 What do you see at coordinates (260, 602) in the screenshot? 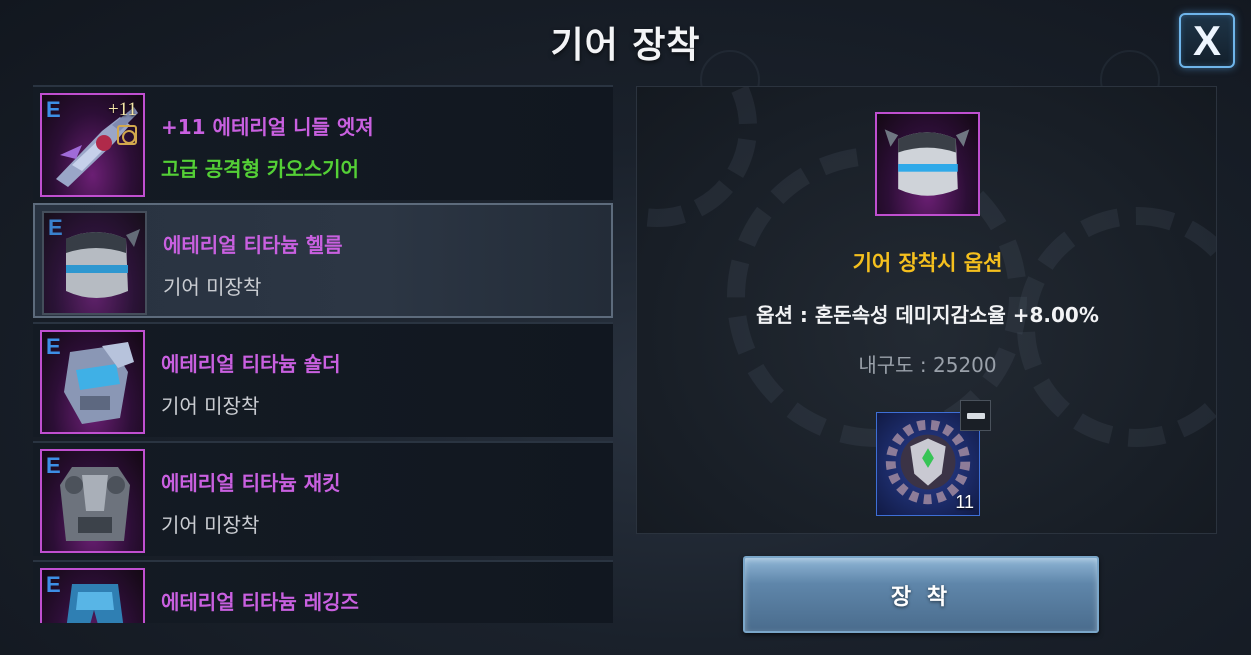
I see `gear-name: 에테리얼 티타늄 레깅즈` at bounding box center [260, 602].